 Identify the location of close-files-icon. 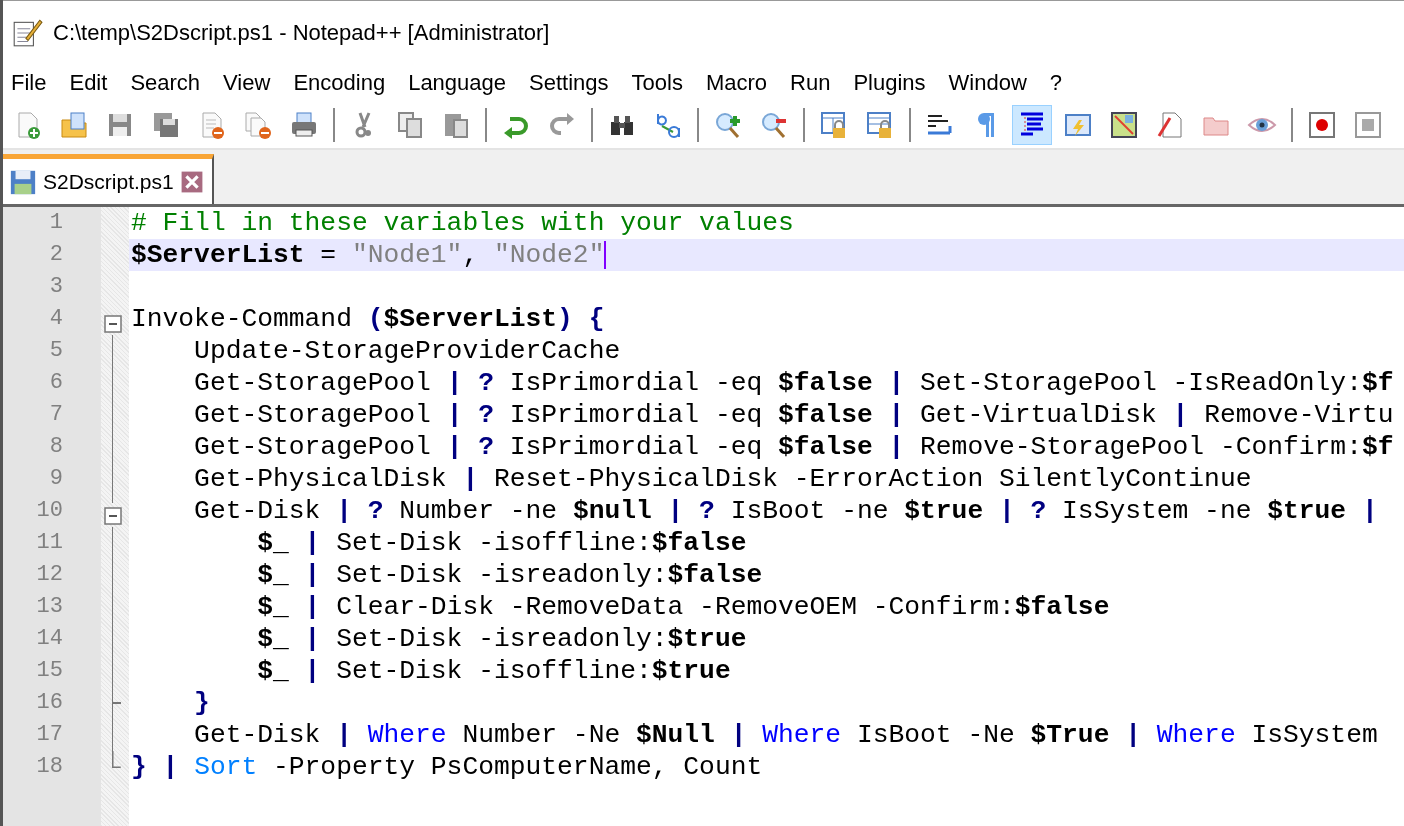
(258, 125).